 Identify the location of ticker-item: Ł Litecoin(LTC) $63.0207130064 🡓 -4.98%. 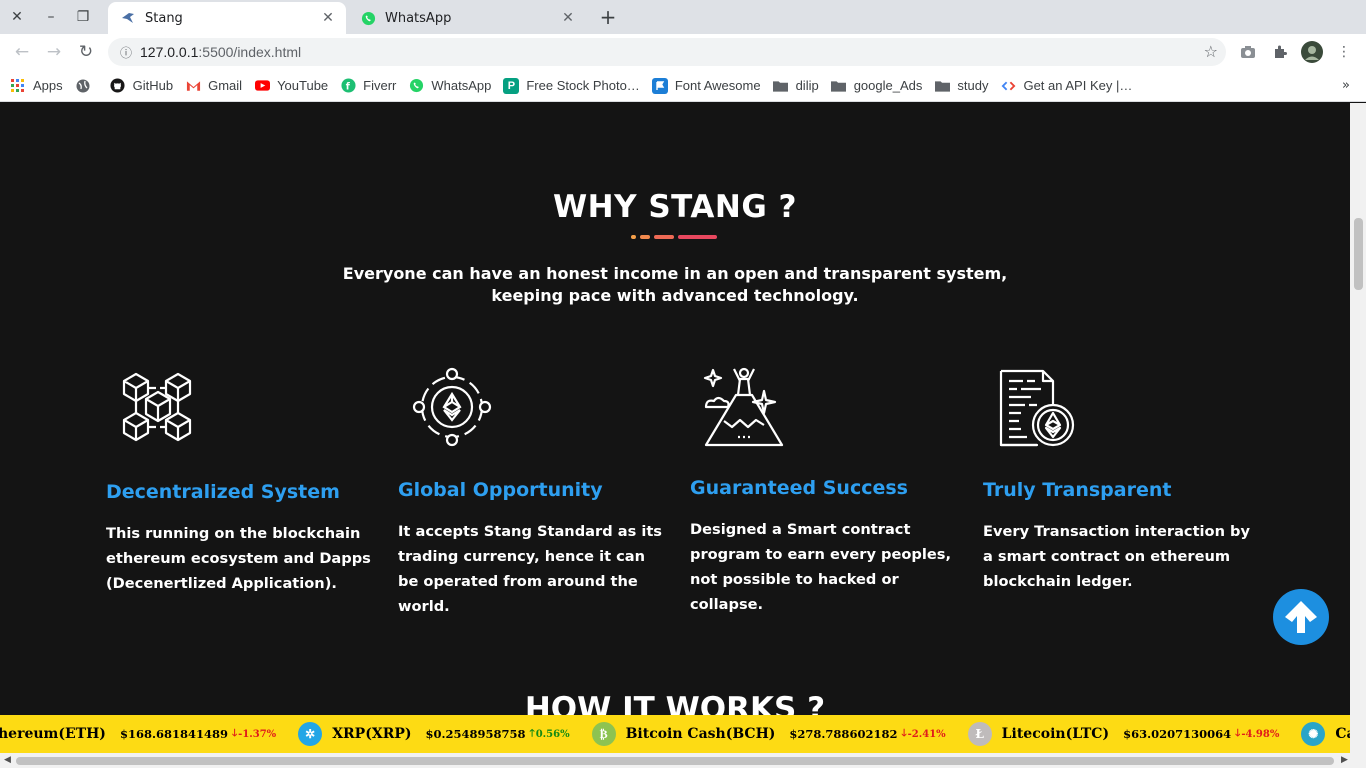
(1123, 734).